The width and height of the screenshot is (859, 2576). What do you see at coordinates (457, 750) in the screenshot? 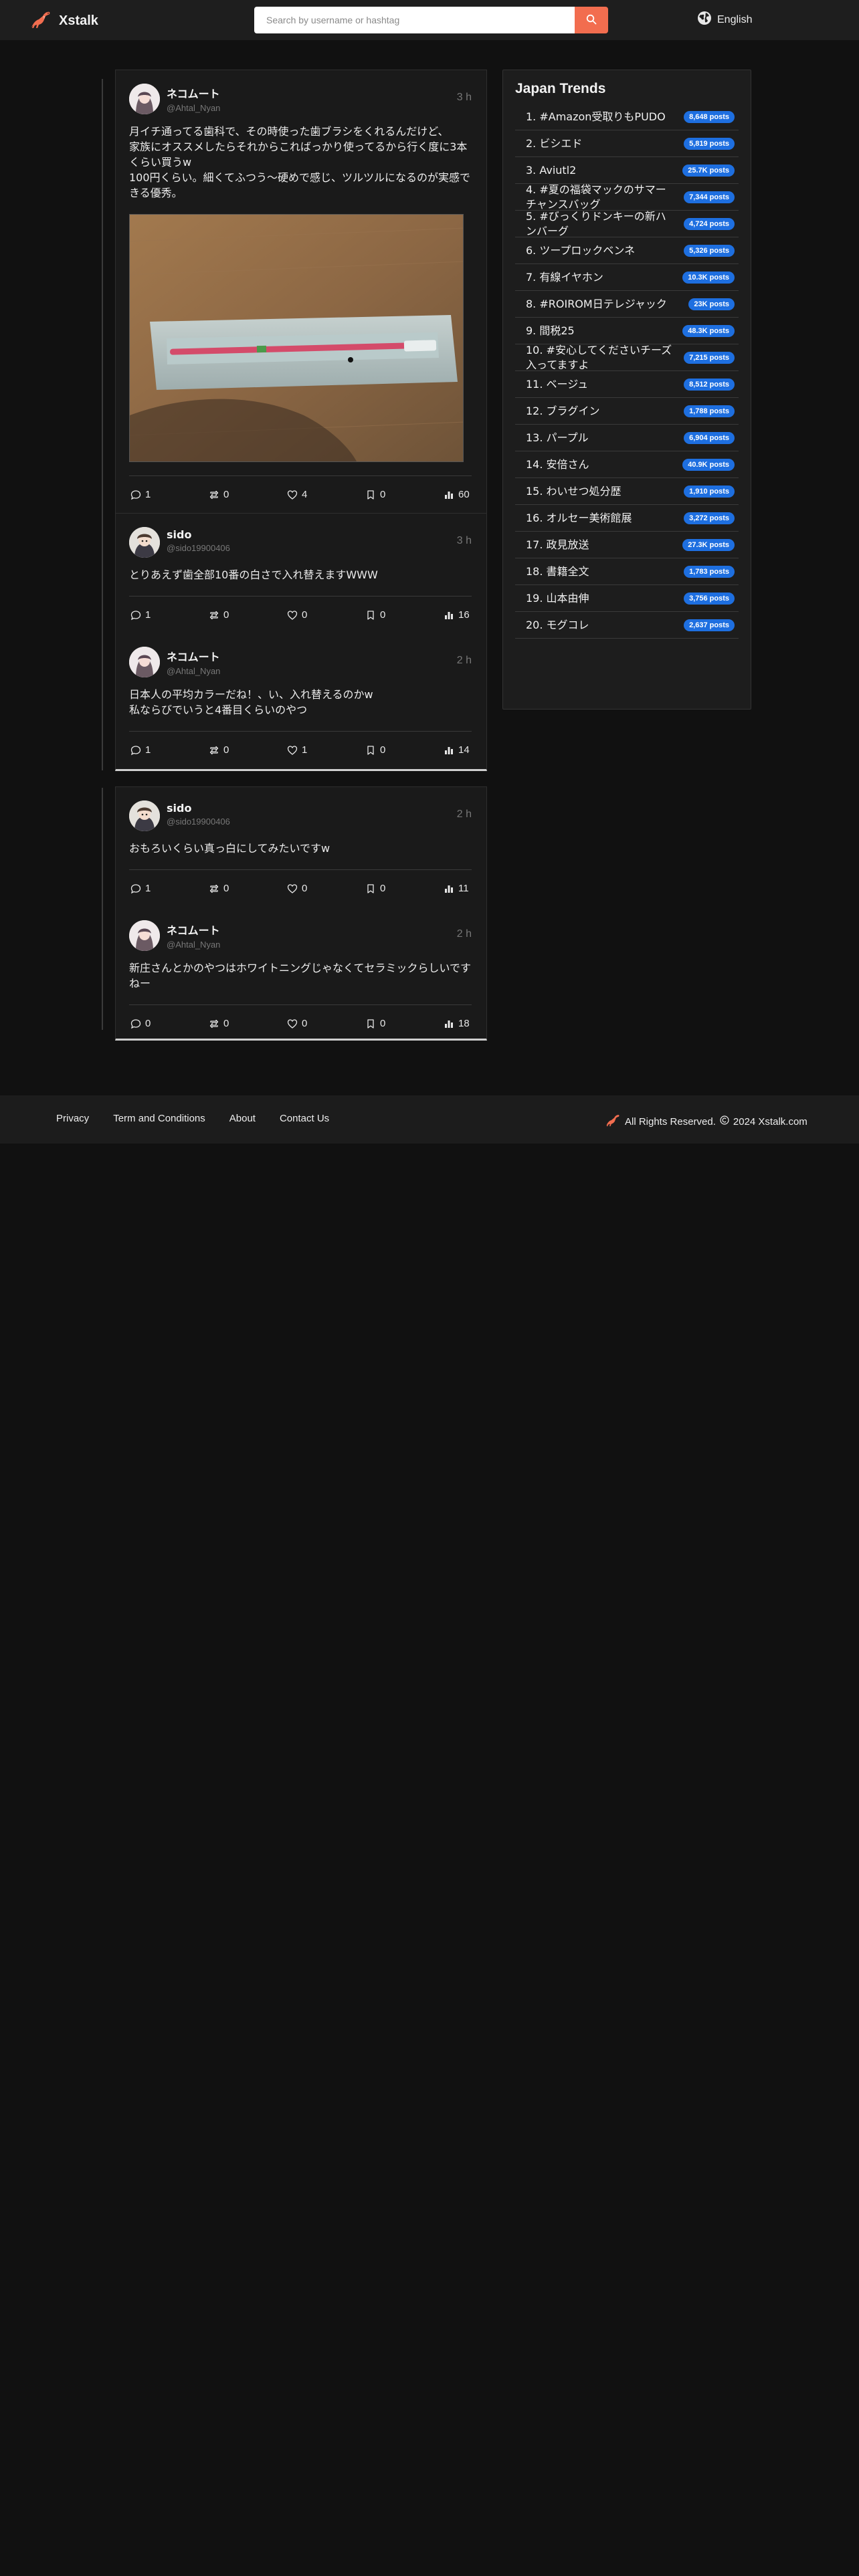
I see `views-stat: 14` at bounding box center [457, 750].